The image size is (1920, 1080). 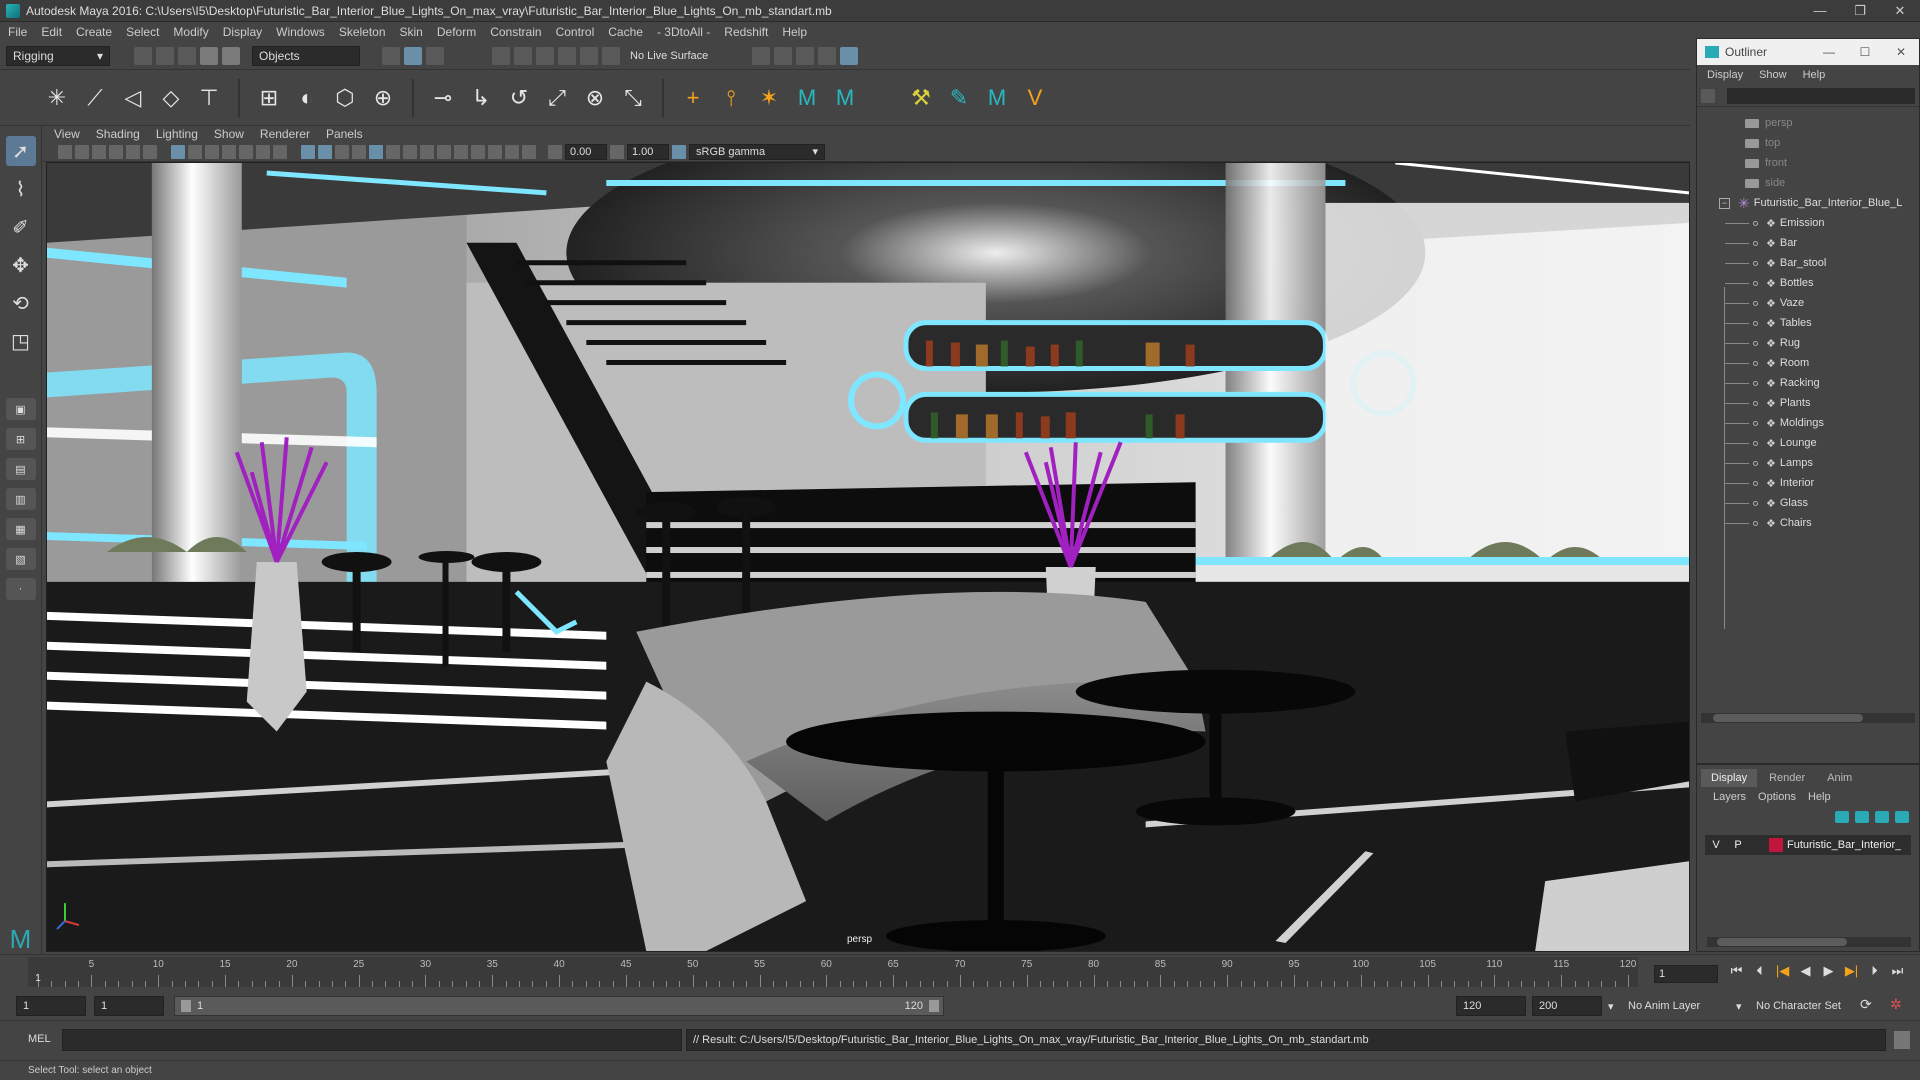 What do you see at coordinates (306, 55) in the screenshot?
I see `selection-mask-dropdown: Objects` at bounding box center [306, 55].